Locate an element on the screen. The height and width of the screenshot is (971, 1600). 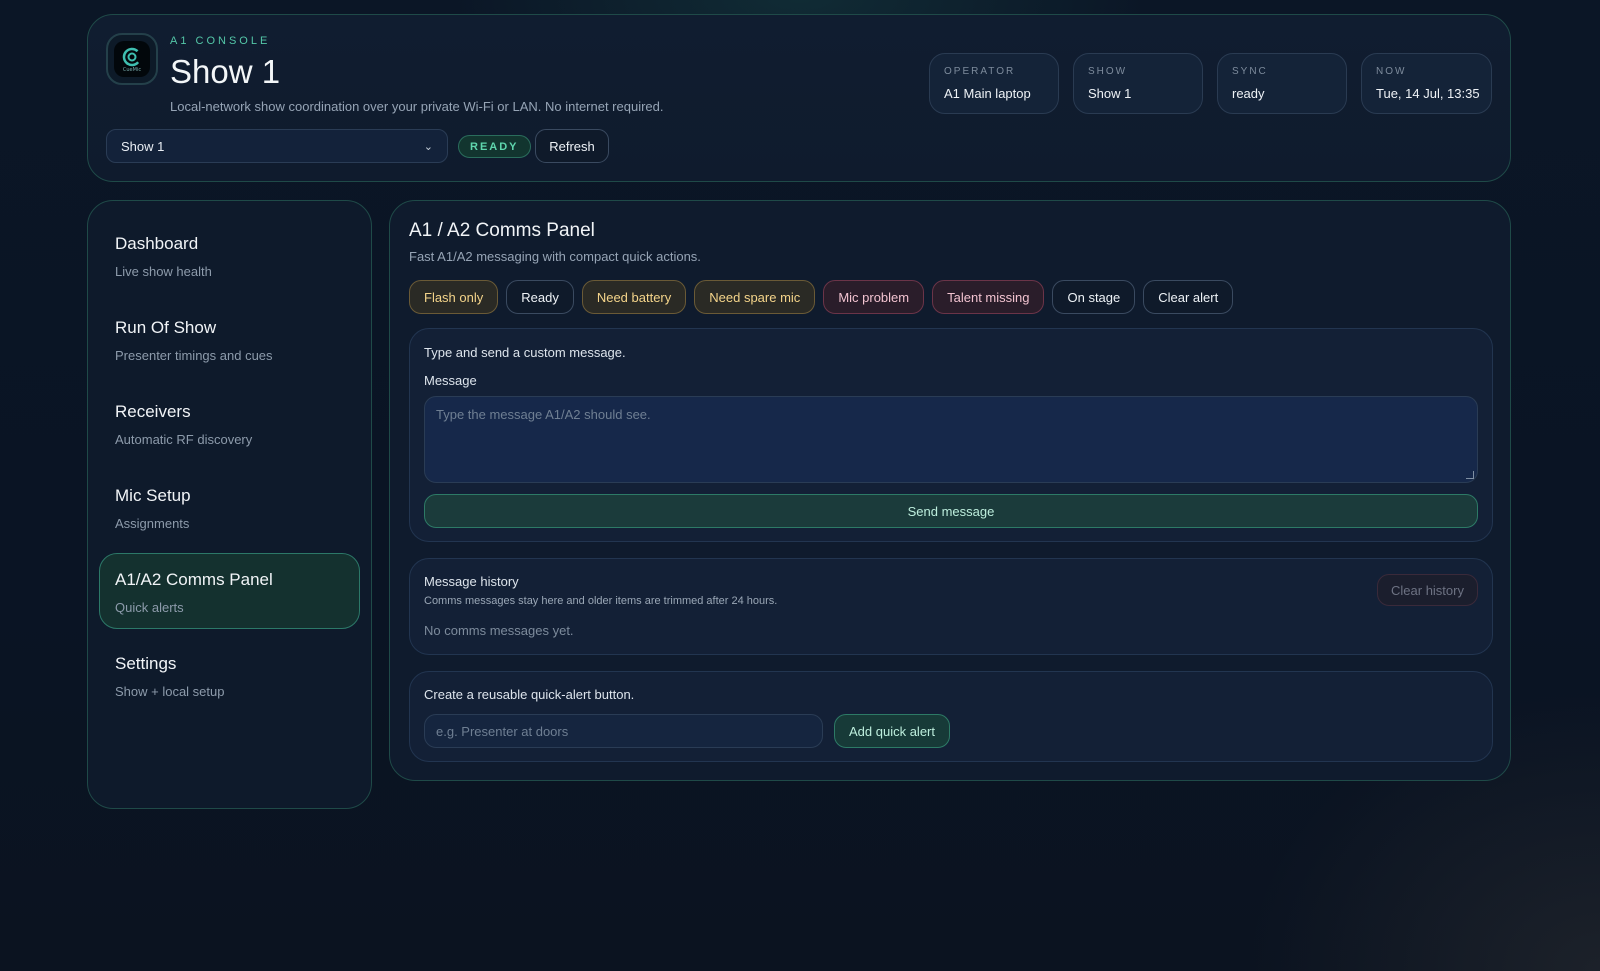
sidebar-item-subtitle: Assignments is located at coordinates (152, 523).